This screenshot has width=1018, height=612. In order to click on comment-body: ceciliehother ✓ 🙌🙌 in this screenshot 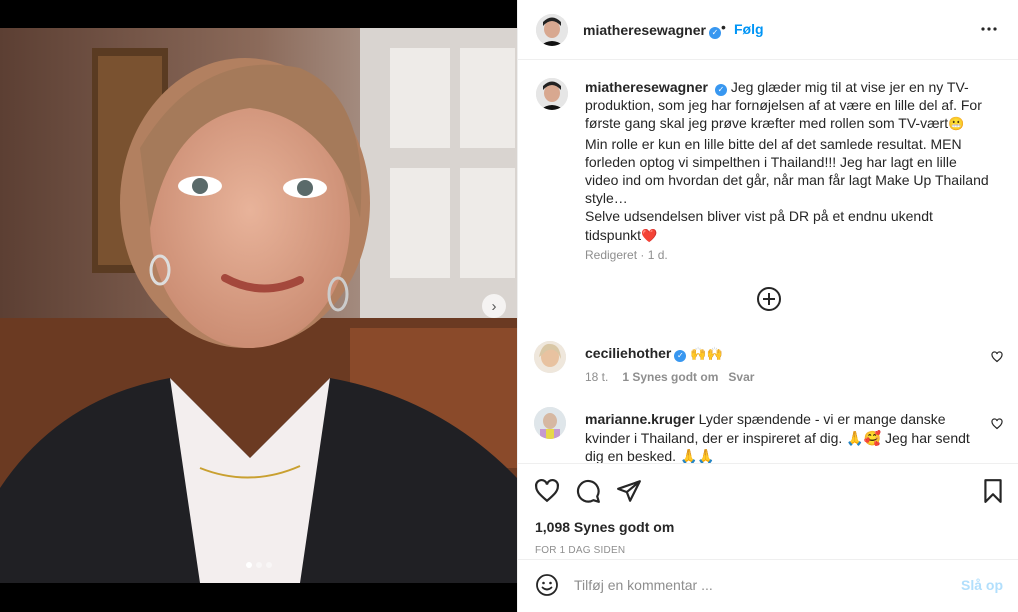, I will do `click(785, 354)`.